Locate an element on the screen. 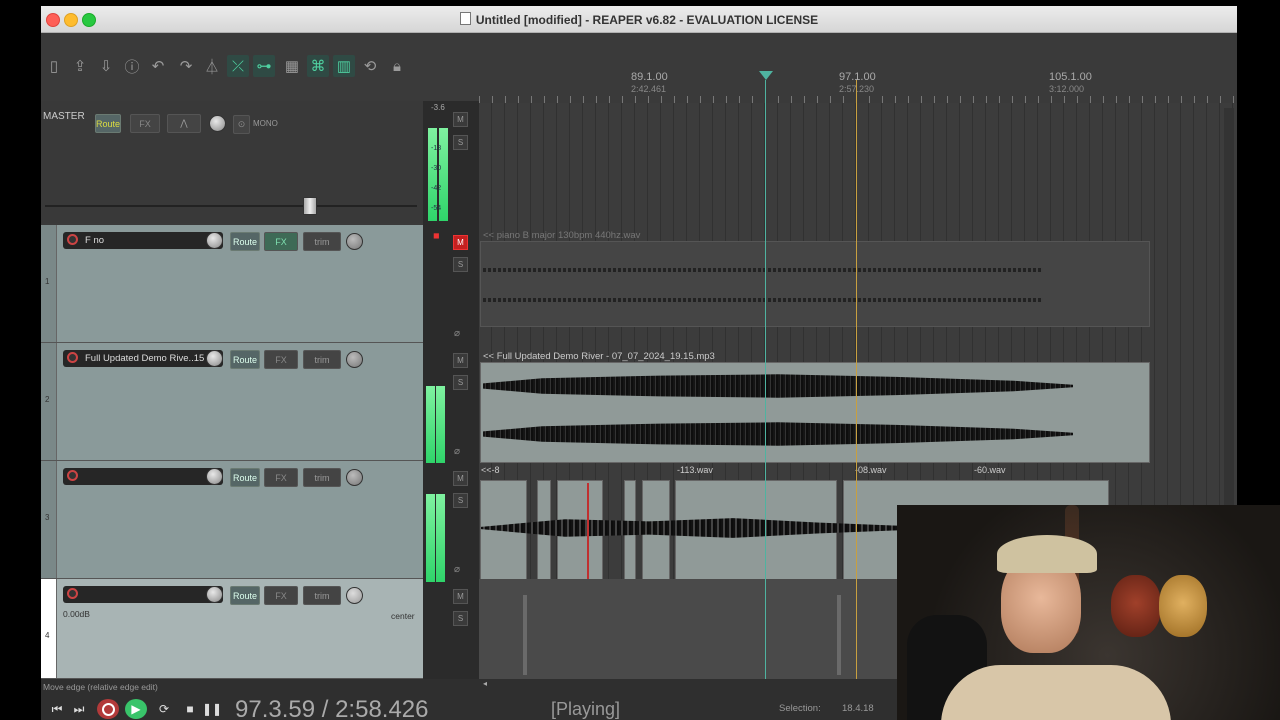 Image resolution: width=1280 pixels, height=720 pixels. status-hint: Move edge (relative edge edit) is located at coordinates (100, 687).